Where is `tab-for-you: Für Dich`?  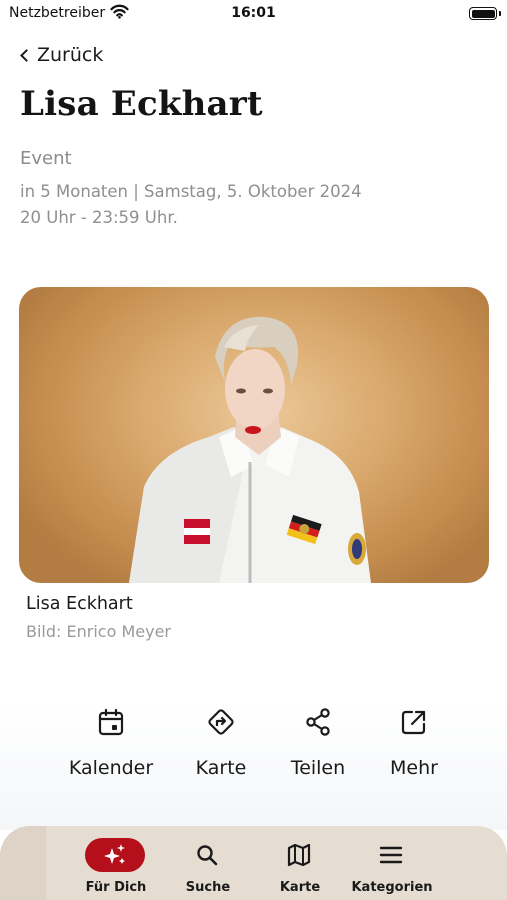
tab-for-you: Für Dich is located at coordinates (116, 867).